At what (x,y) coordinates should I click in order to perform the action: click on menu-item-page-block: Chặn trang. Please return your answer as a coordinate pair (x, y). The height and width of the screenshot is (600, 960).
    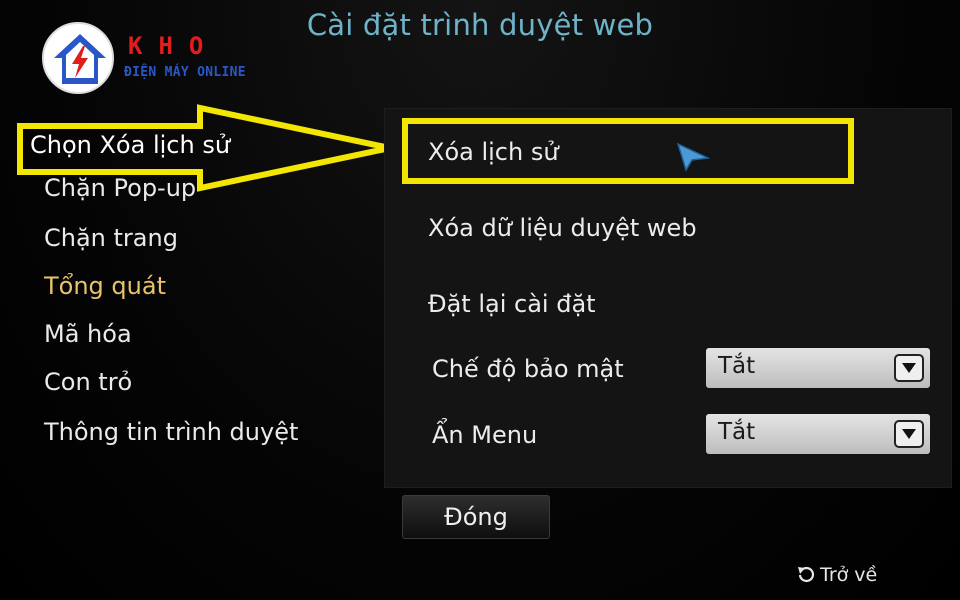
    Looking at the image, I should click on (111, 238).